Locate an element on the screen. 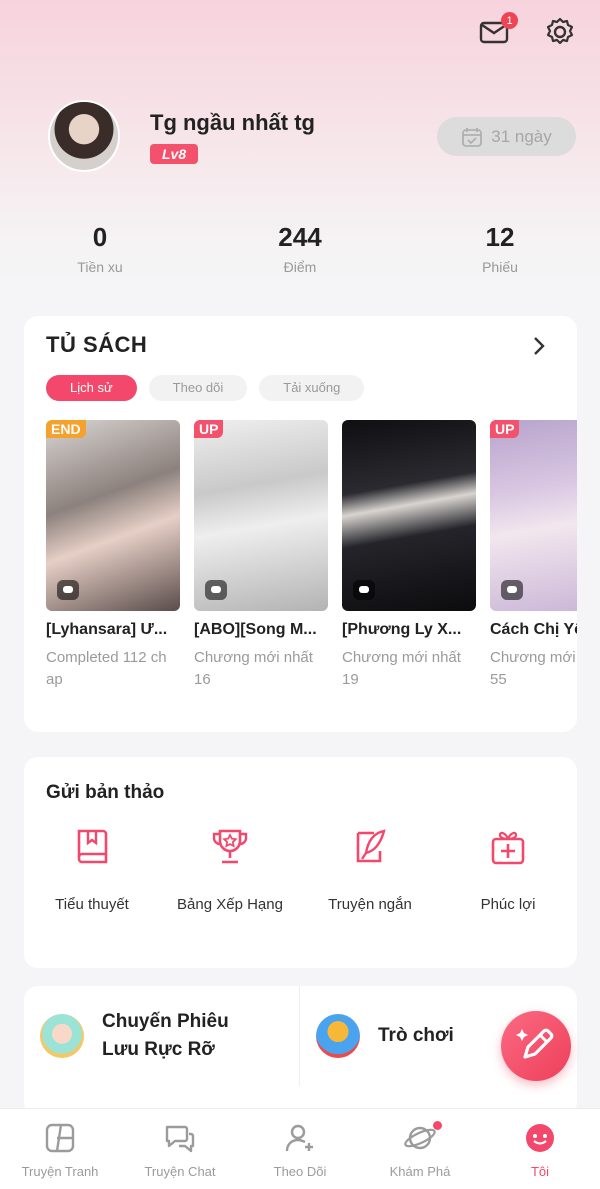 This screenshot has height=1189, width=600. nav-label: Truyện Chat is located at coordinates (180, 1171).